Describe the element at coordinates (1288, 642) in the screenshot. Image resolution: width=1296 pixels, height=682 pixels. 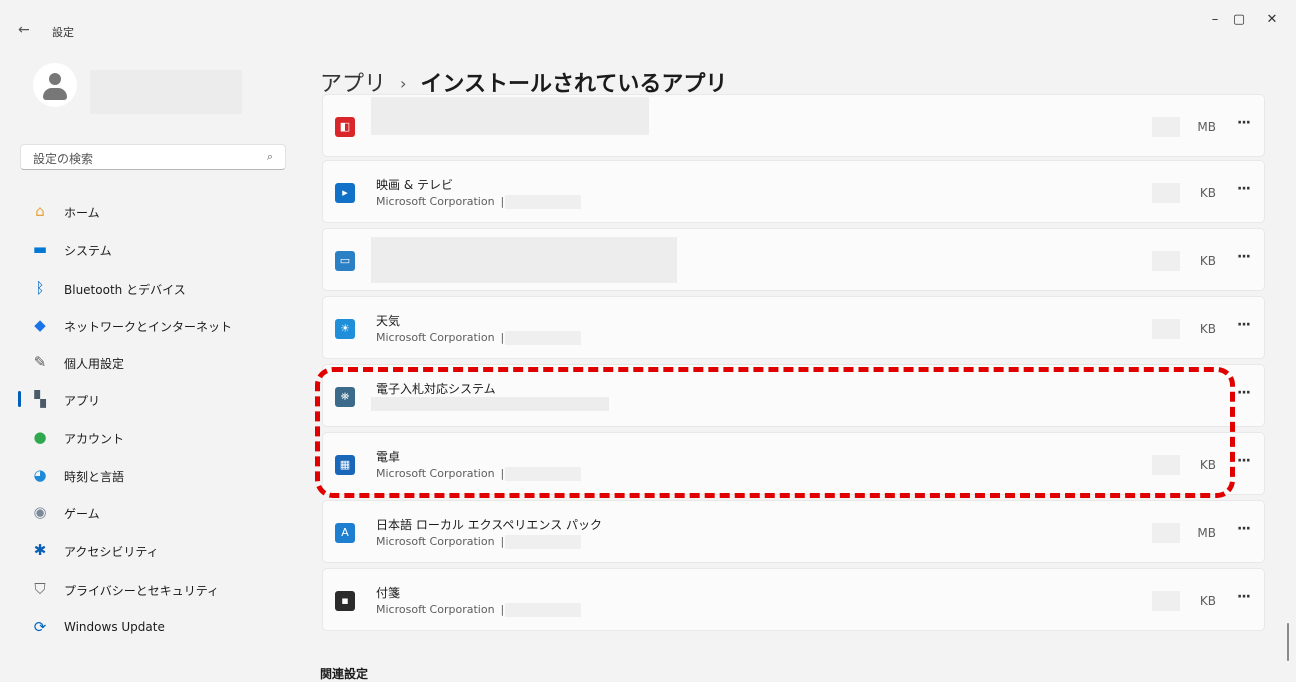
I see `scrollbar` at that location.